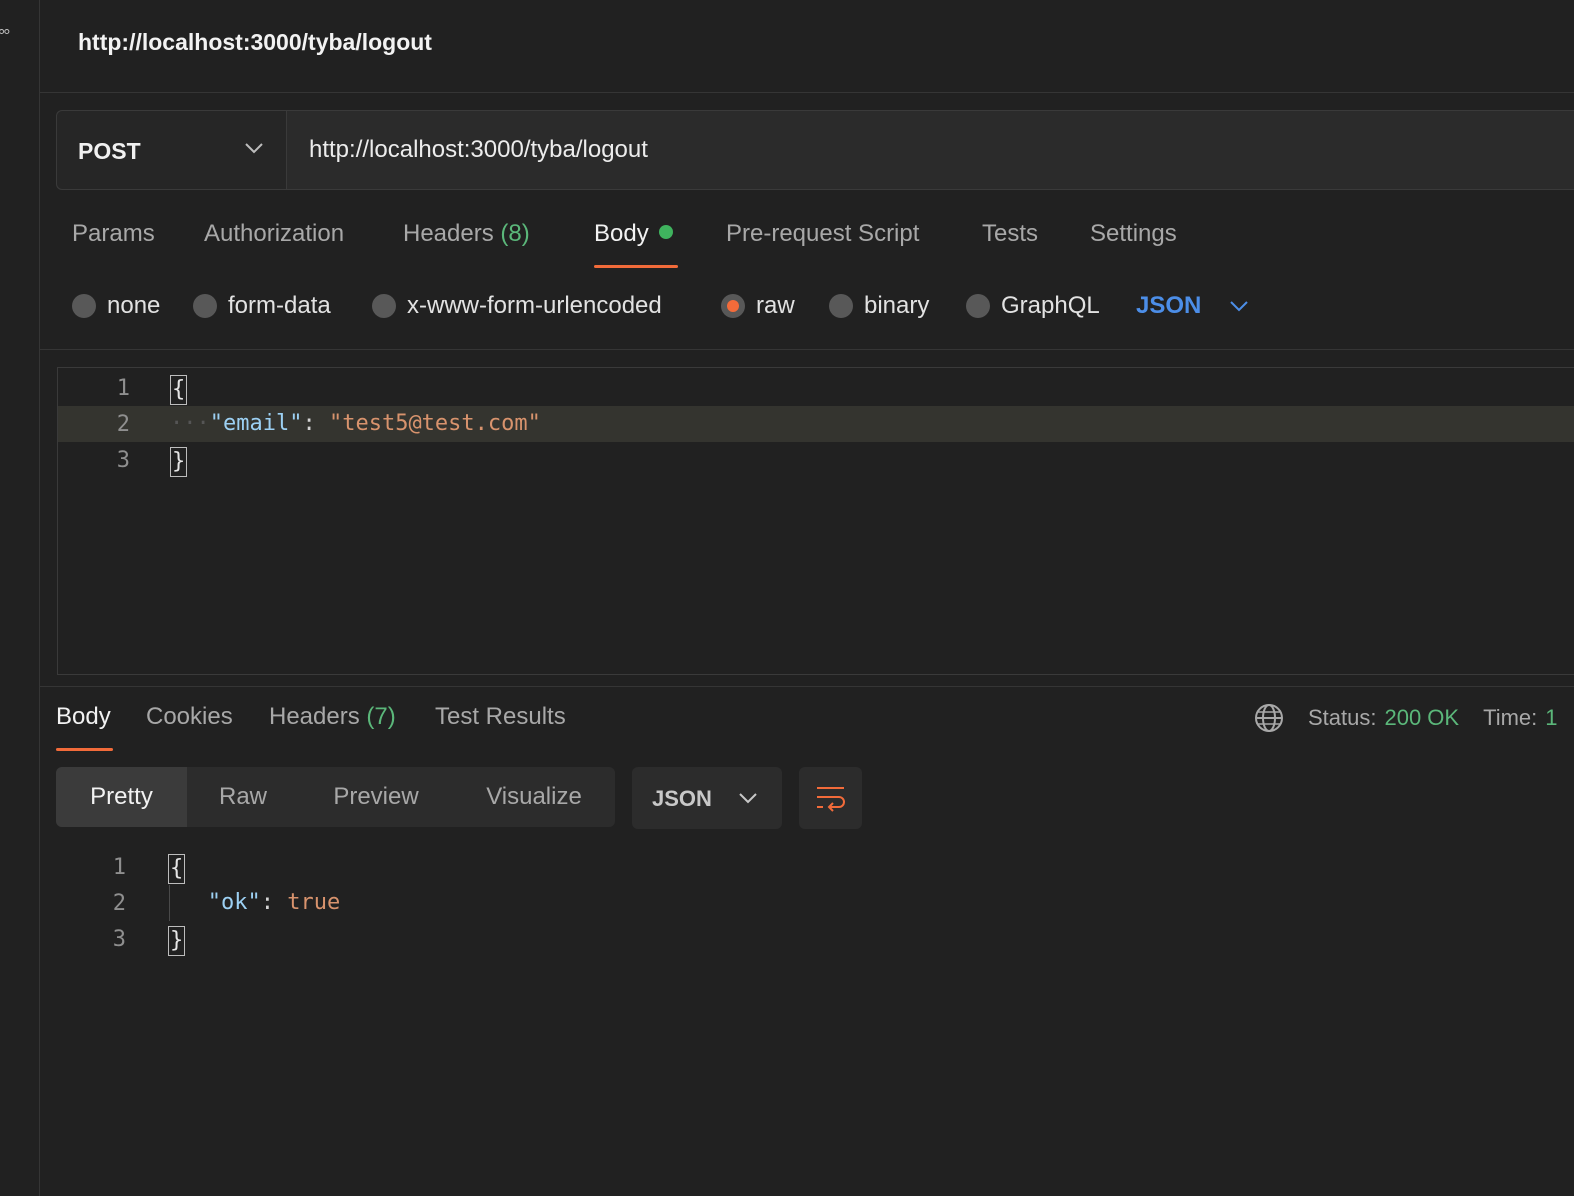  What do you see at coordinates (314, 902) in the screenshot?
I see `json-value: true` at bounding box center [314, 902].